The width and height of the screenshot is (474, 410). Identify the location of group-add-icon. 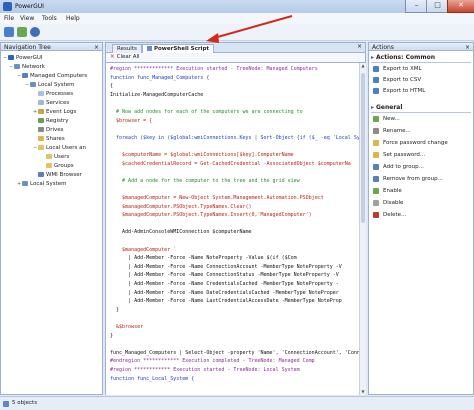
(376, 166).